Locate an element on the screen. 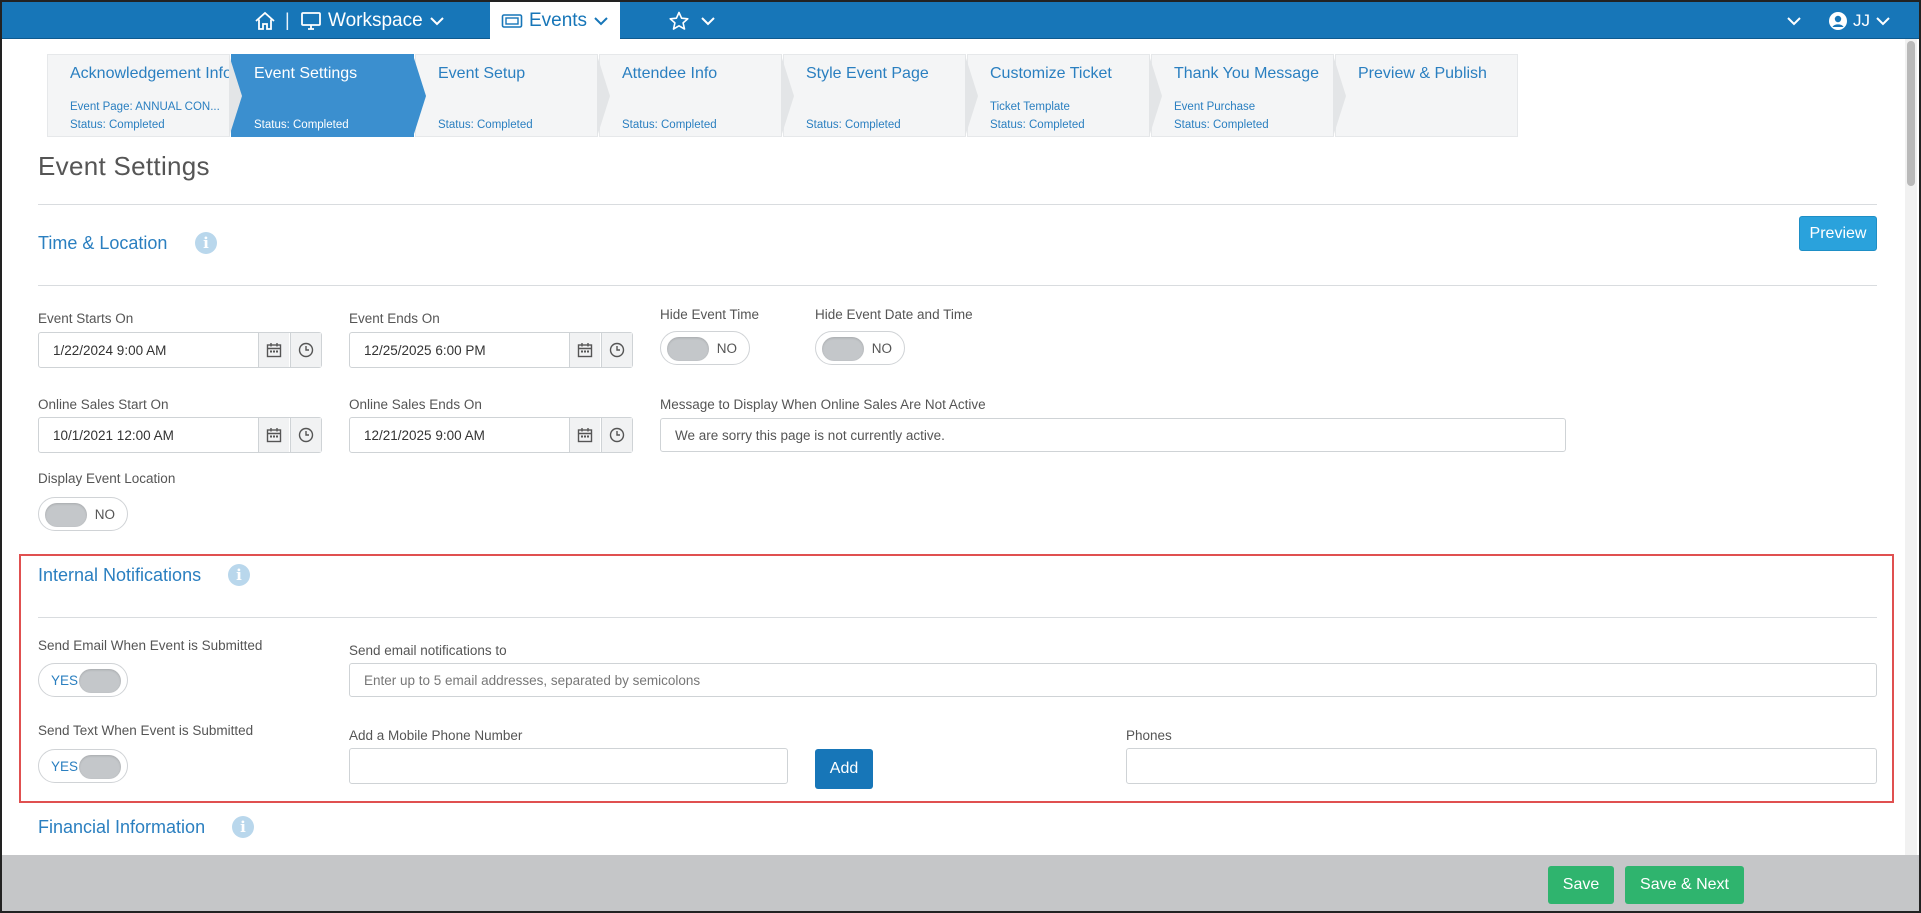 This screenshot has width=1921, height=913. event-starts-input: 1/22/2024 9:00 AM is located at coordinates (180, 350).